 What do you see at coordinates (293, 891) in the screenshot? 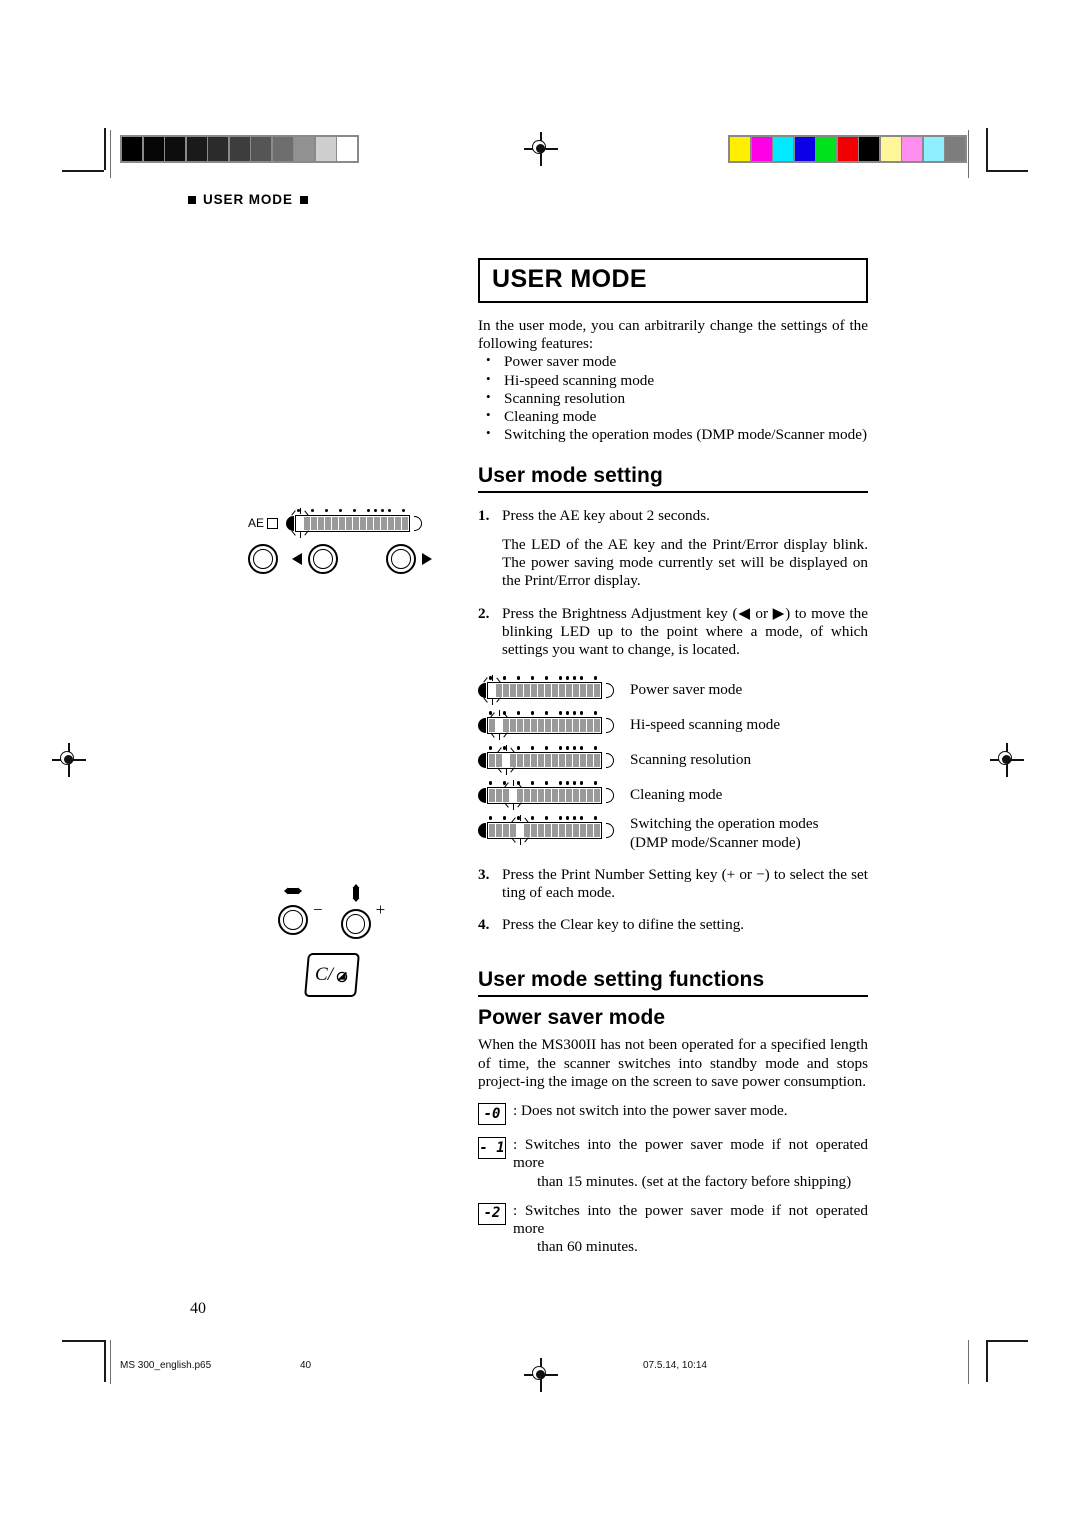
I see `print-number-minus-icon` at bounding box center [293, 891].